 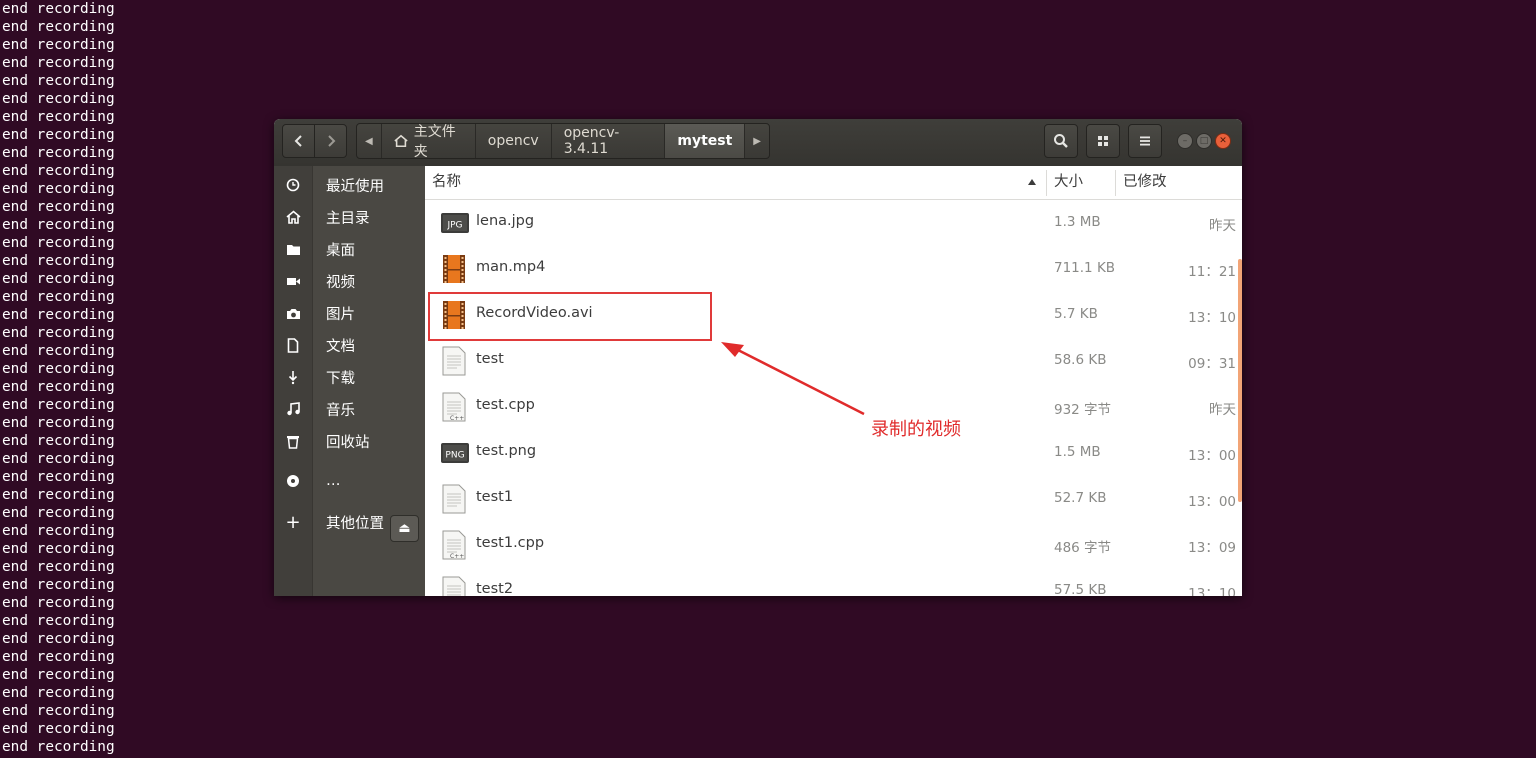 What do you see at coordinates (457, 418) in the screenshot?
I see `svg-text: C++` at bounding box center [457, 418].